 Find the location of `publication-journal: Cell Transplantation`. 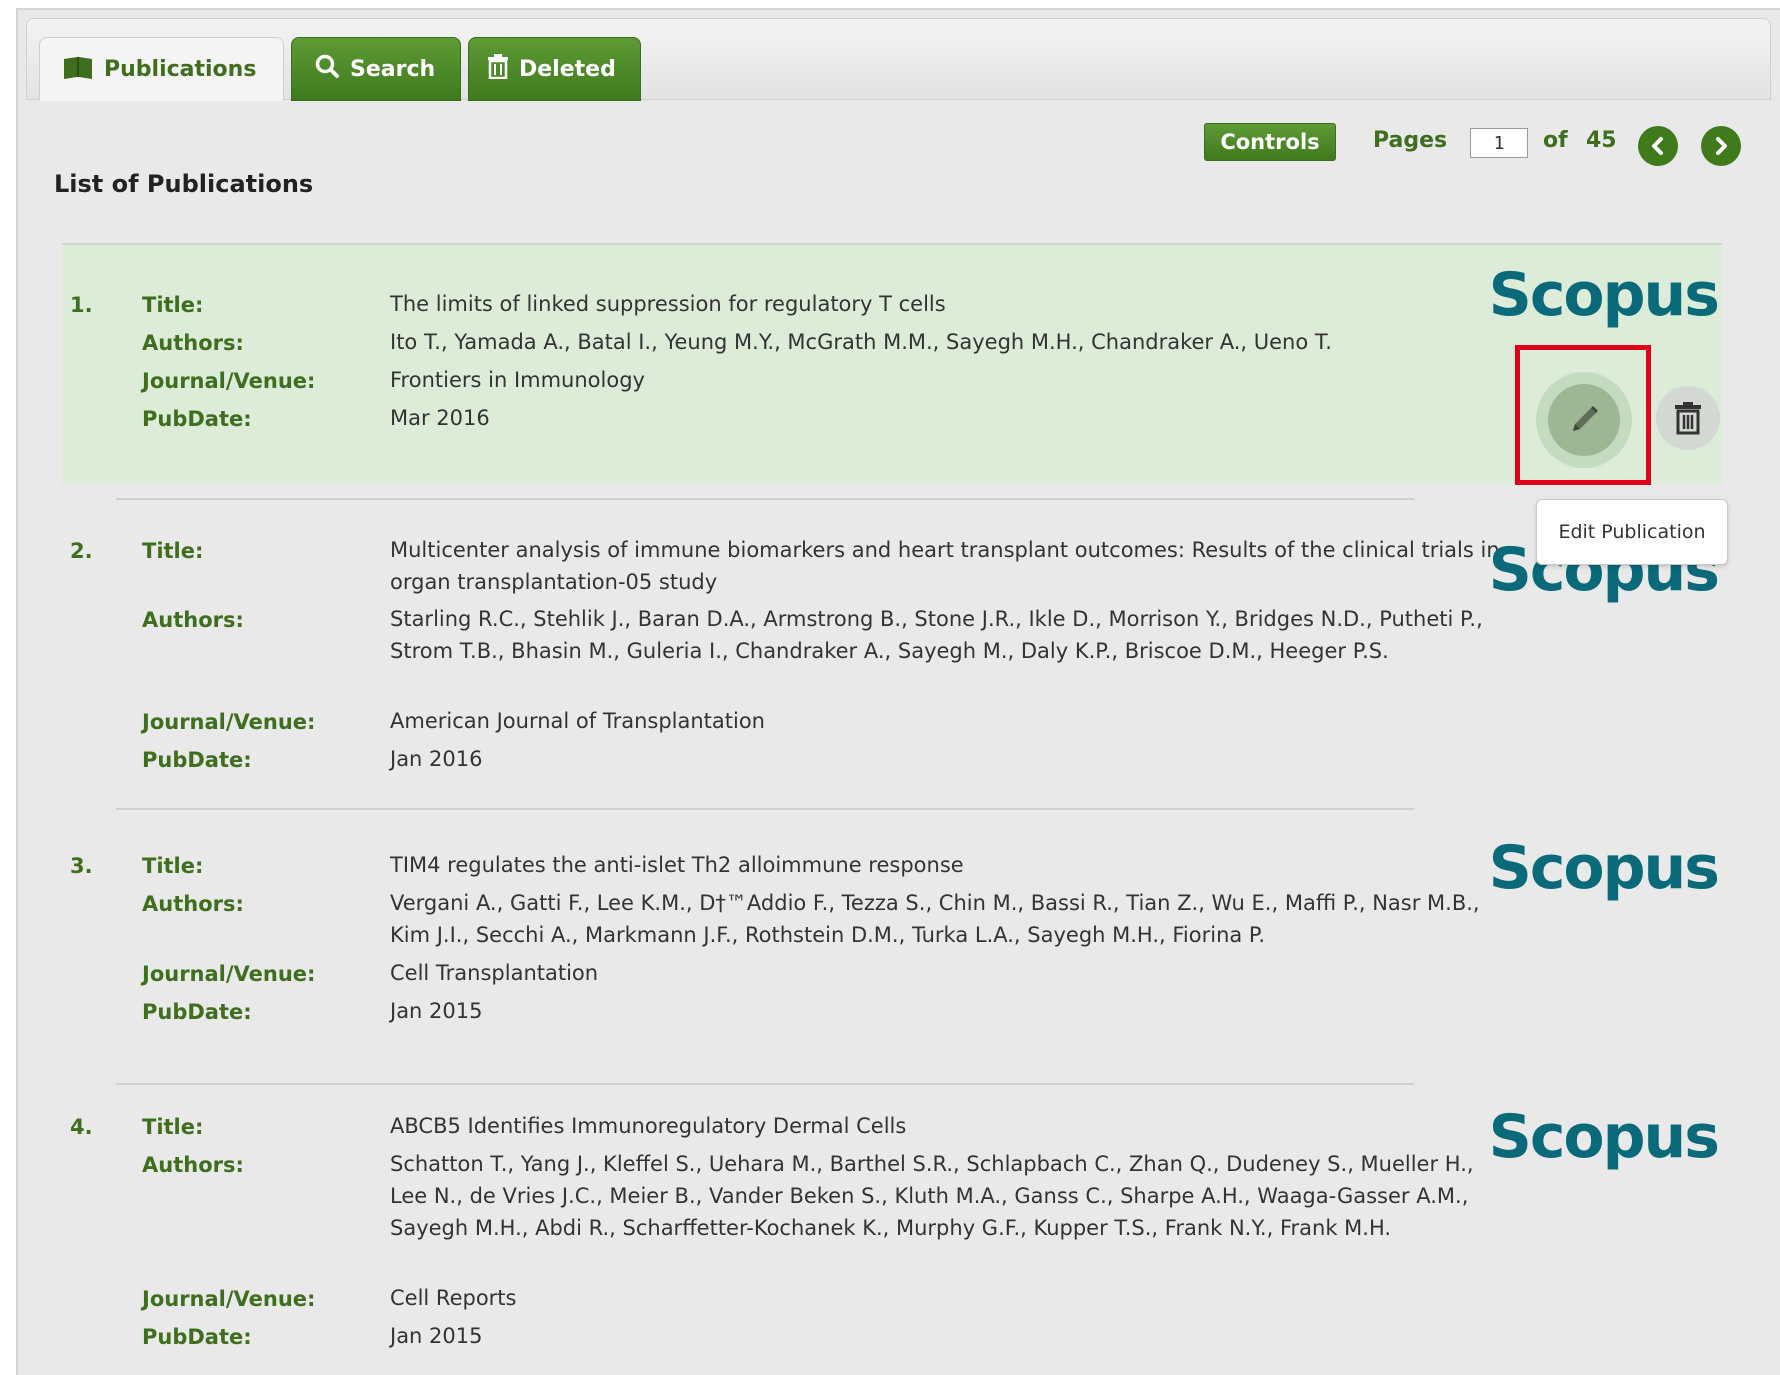

publication-journal: Cell Transplantation is located at coordinates (494, 973).